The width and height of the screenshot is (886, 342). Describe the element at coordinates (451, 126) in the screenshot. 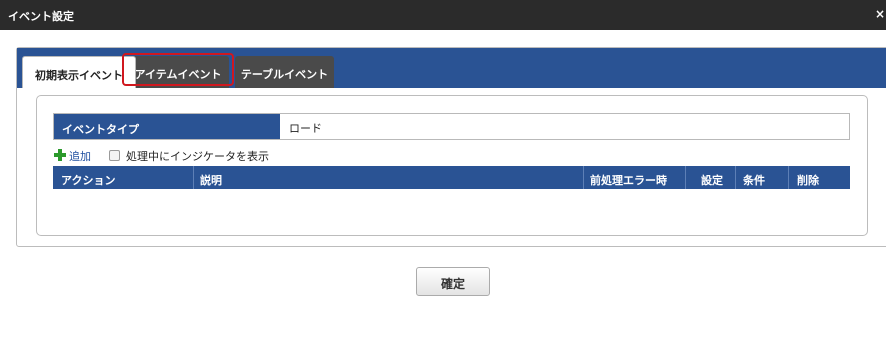

I see `event-type-row: イベントタイプ ロード` at that location.